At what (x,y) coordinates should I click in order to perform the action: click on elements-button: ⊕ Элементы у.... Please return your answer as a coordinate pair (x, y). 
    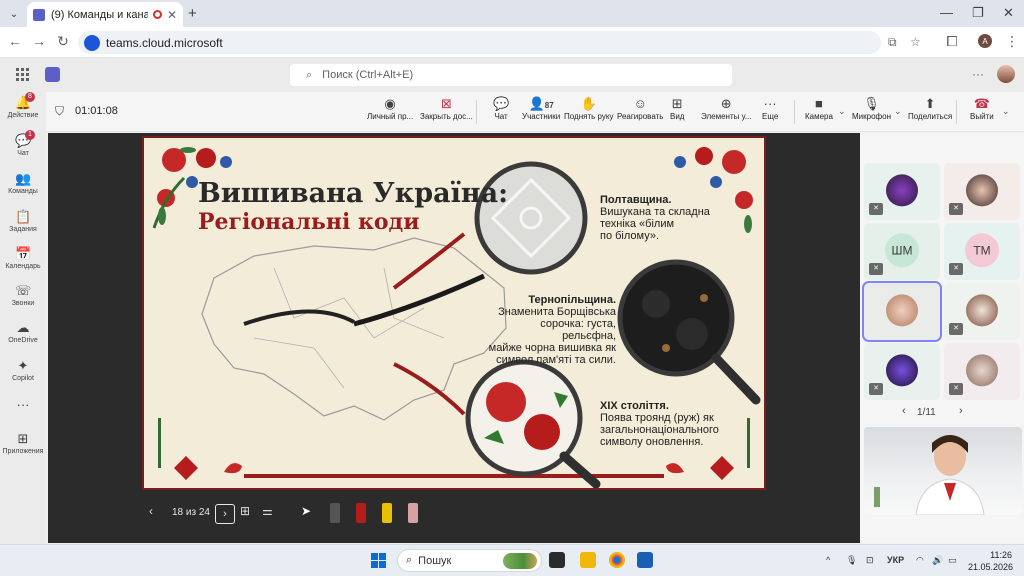
    Looking at the image, I should click on (726, 108).